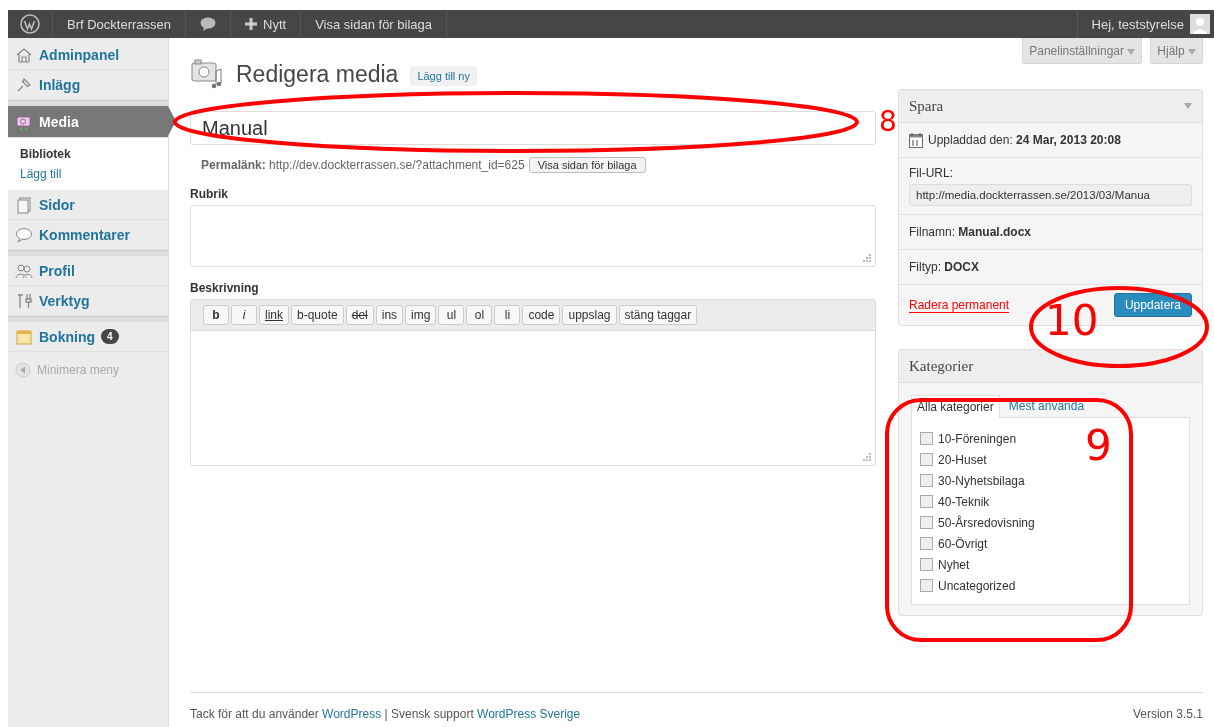  What do you see at coordinates (94, 154) in the screenshot?
I see `submenu-item: Bibliotek` at bounding box center [94, 154].